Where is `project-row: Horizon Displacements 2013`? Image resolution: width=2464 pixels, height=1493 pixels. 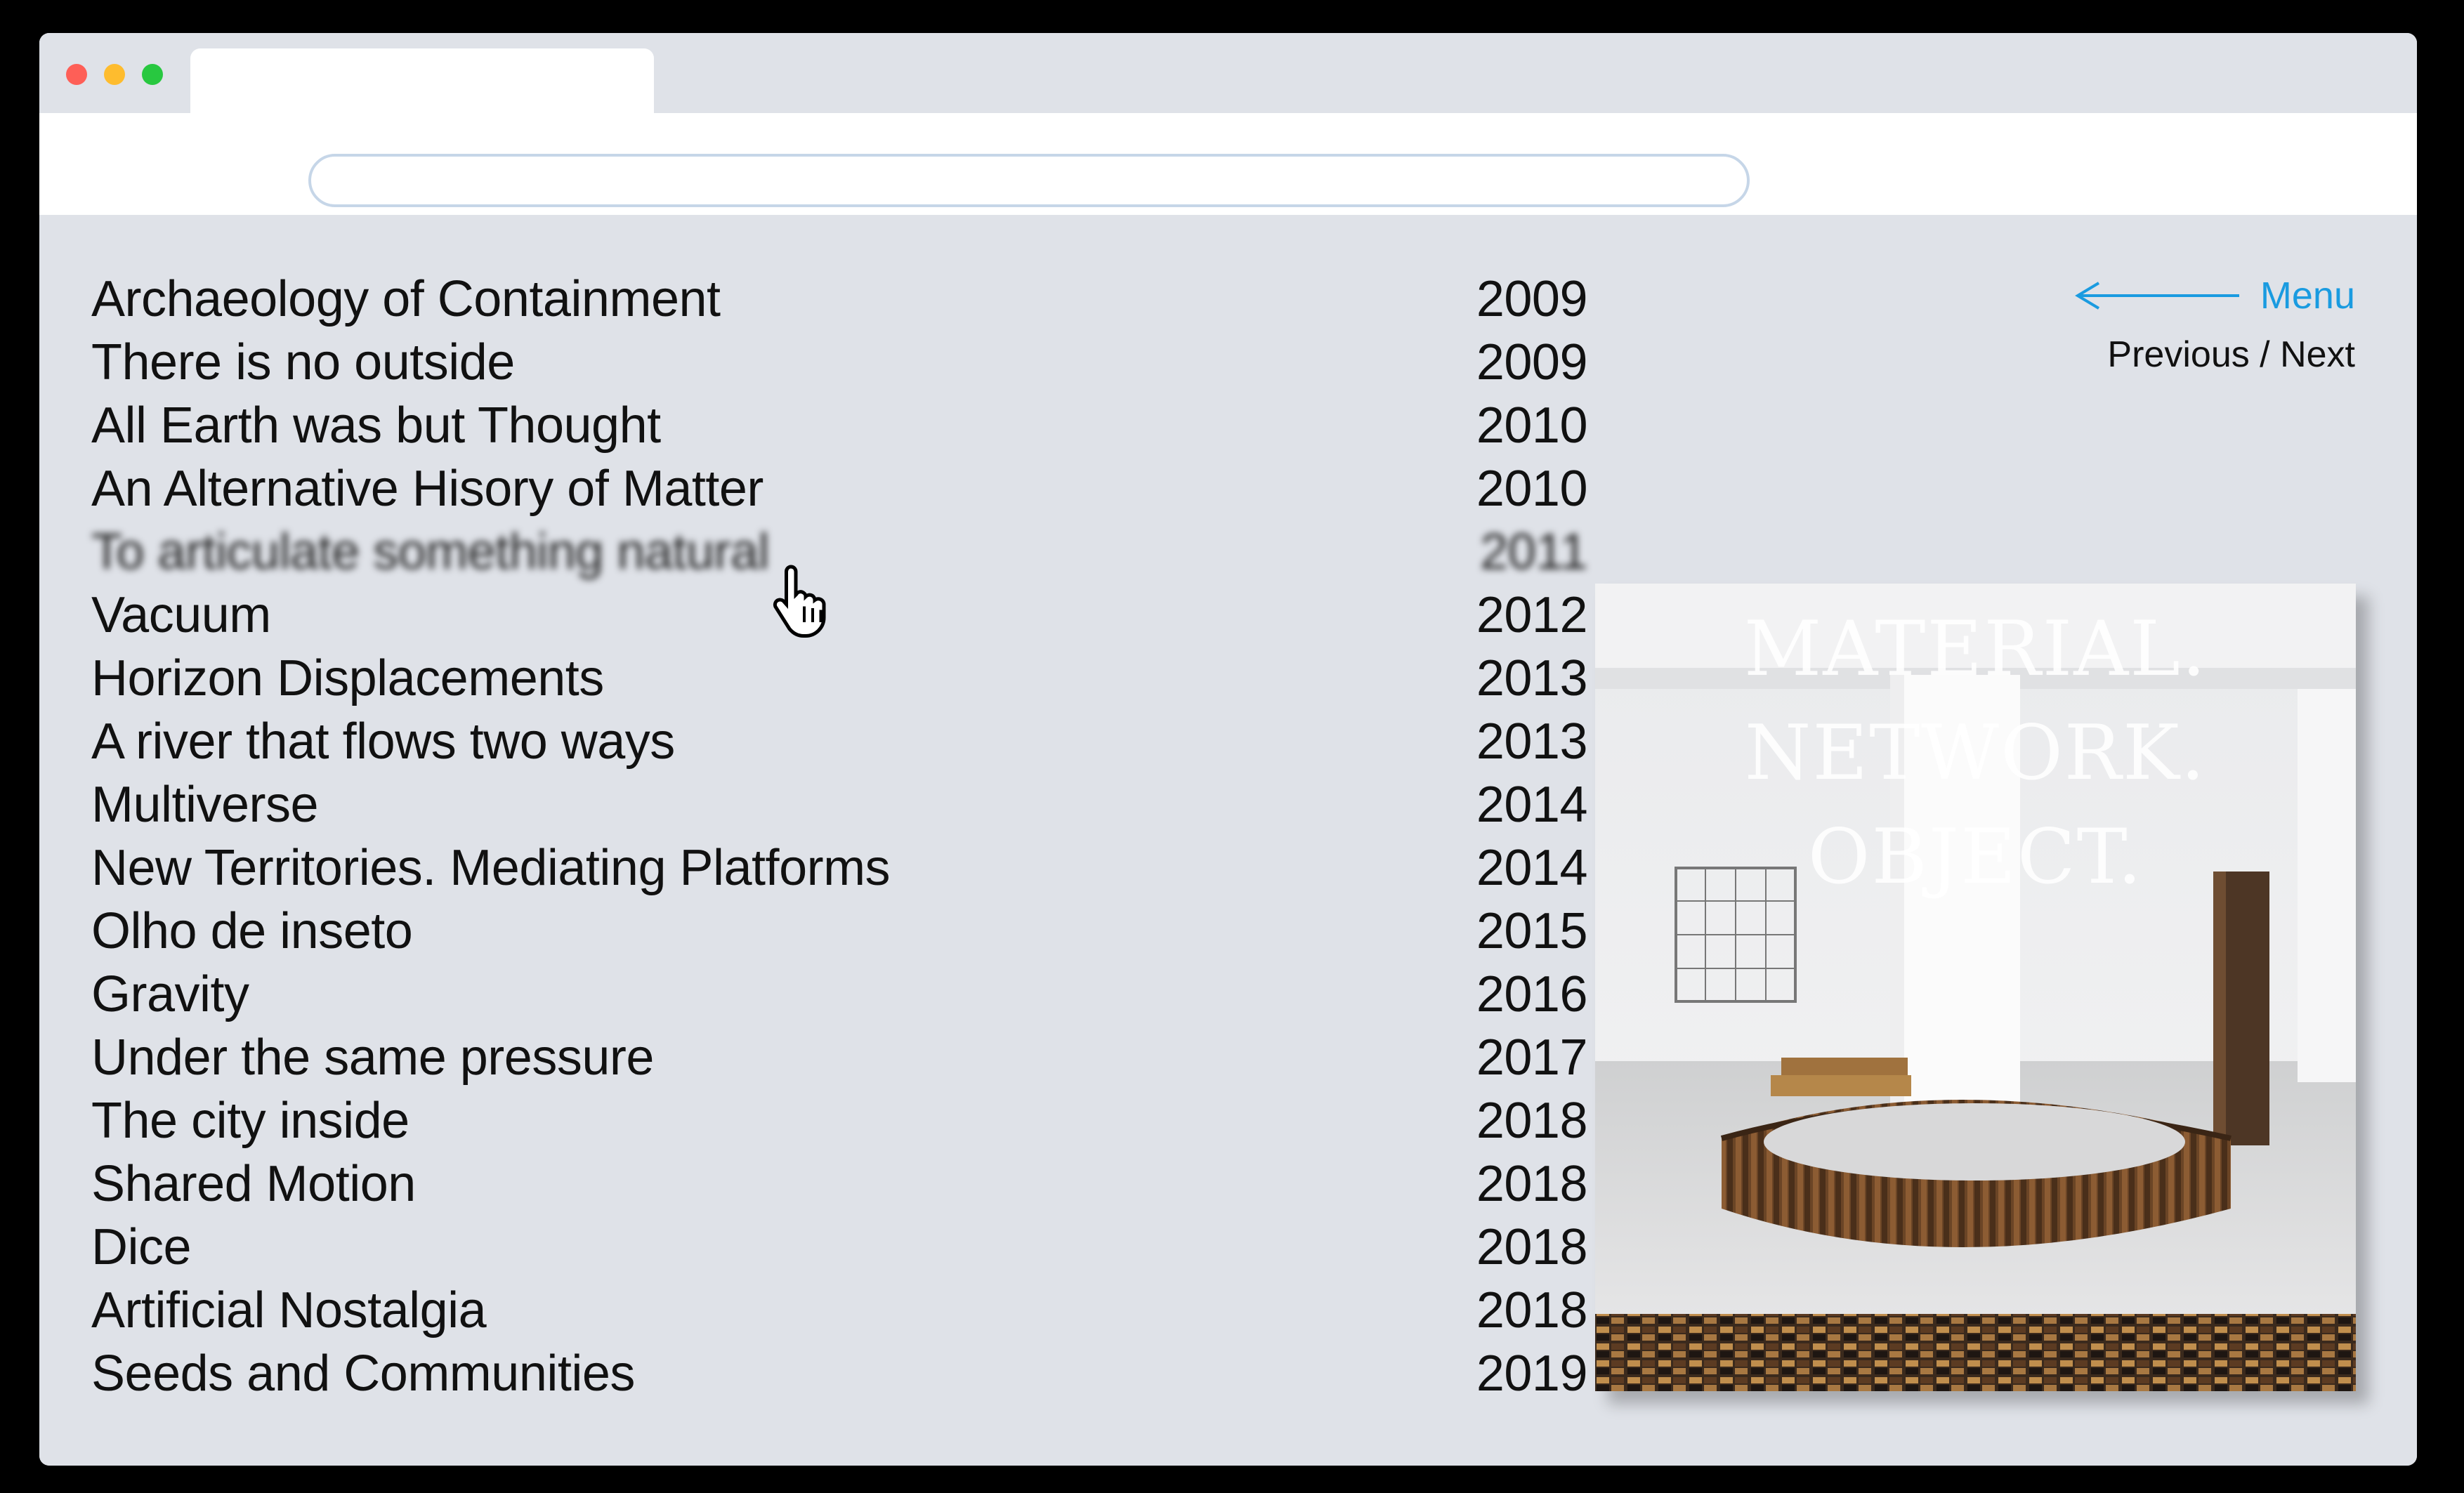
project-row: Horizon Displacements 2013 is located at coordinates (839, 678).